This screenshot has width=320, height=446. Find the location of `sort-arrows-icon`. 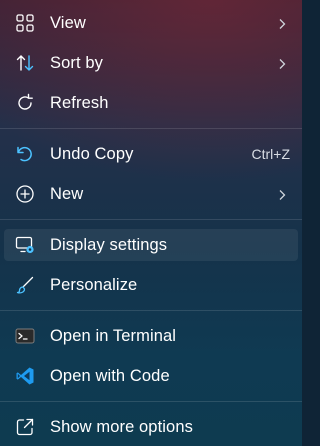

sort-arrows-icon is located at coordinates (25, 63).